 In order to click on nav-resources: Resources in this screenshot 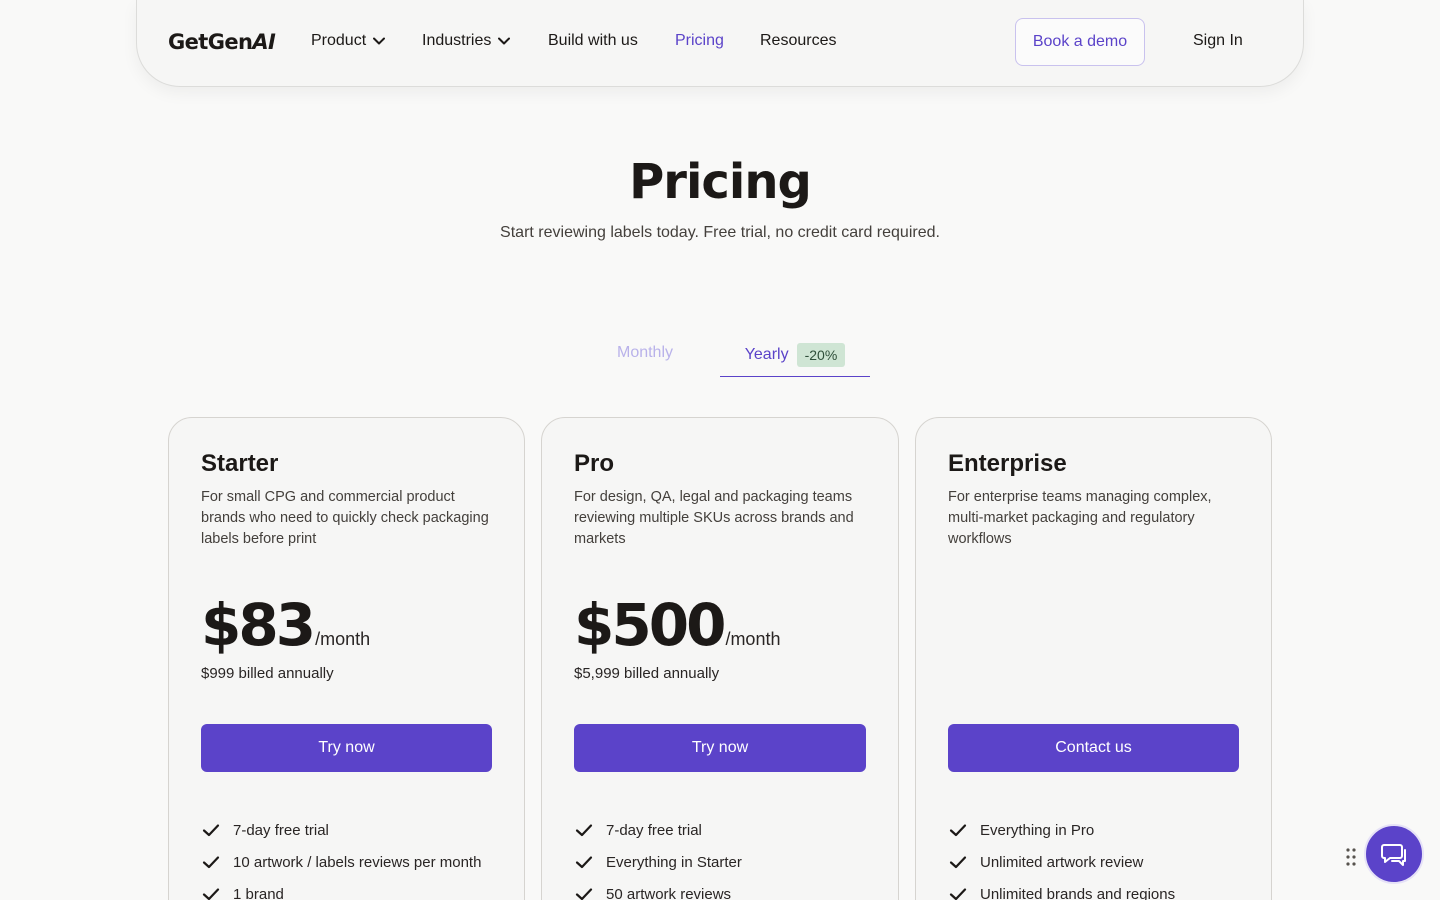, I will do `click(798, 41)`.